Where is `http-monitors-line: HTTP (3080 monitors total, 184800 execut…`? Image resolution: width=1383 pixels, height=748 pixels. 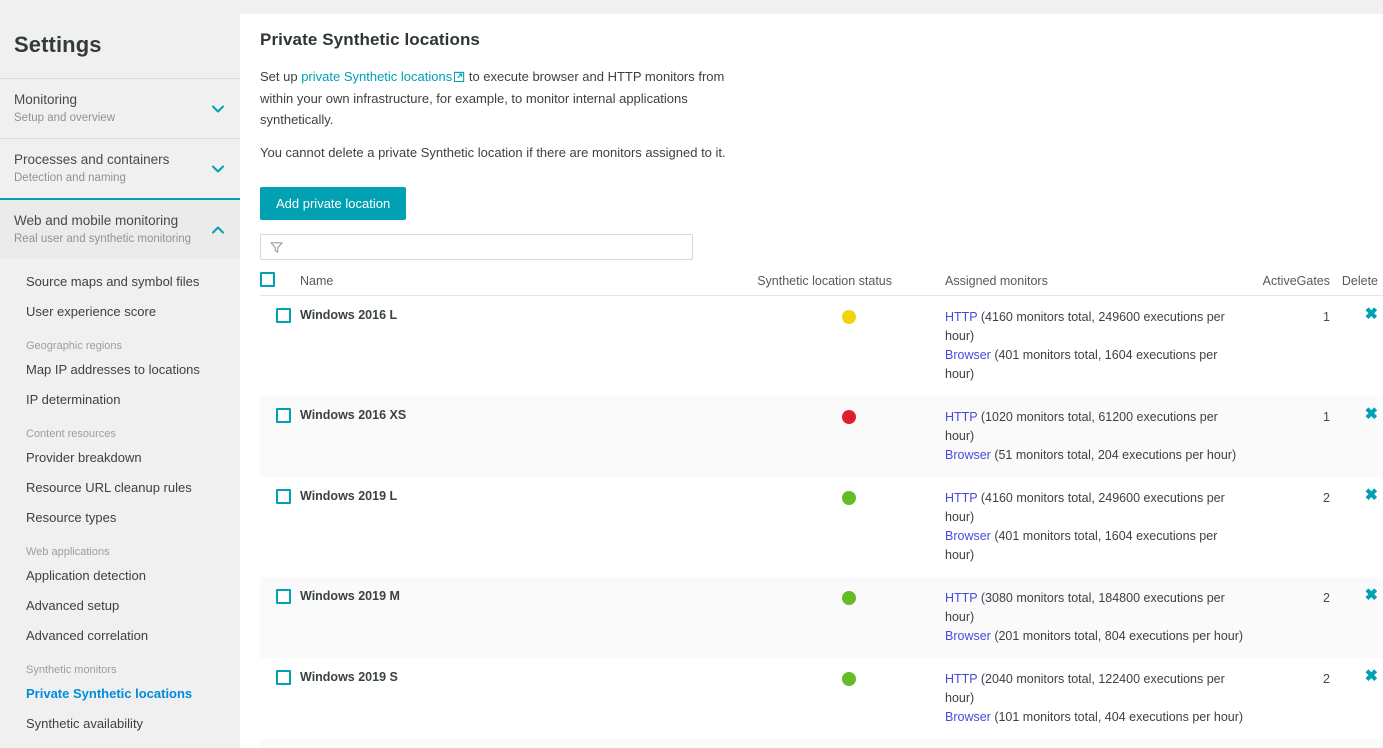
http-monitors-line: HTTP (3080 monitors total, 184800 execut… is located at coordinates (1097, 608).